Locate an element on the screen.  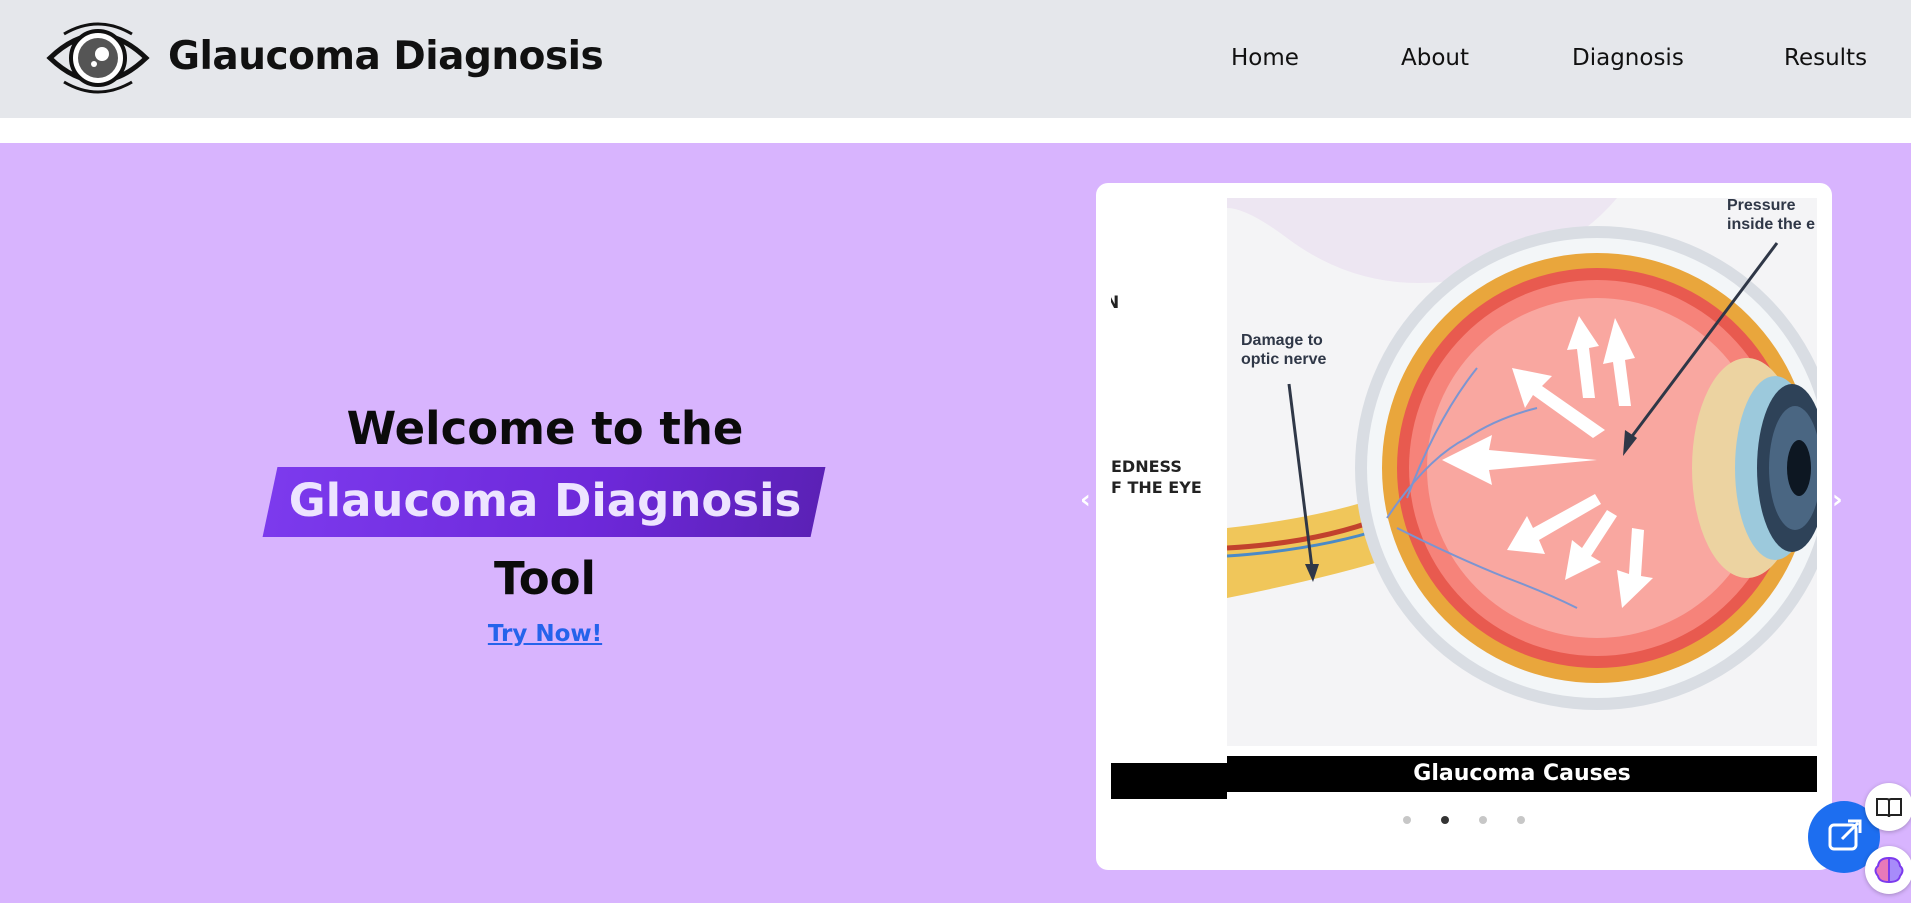
hero-heading-line3: Tool is located at coordinates (545, 578).